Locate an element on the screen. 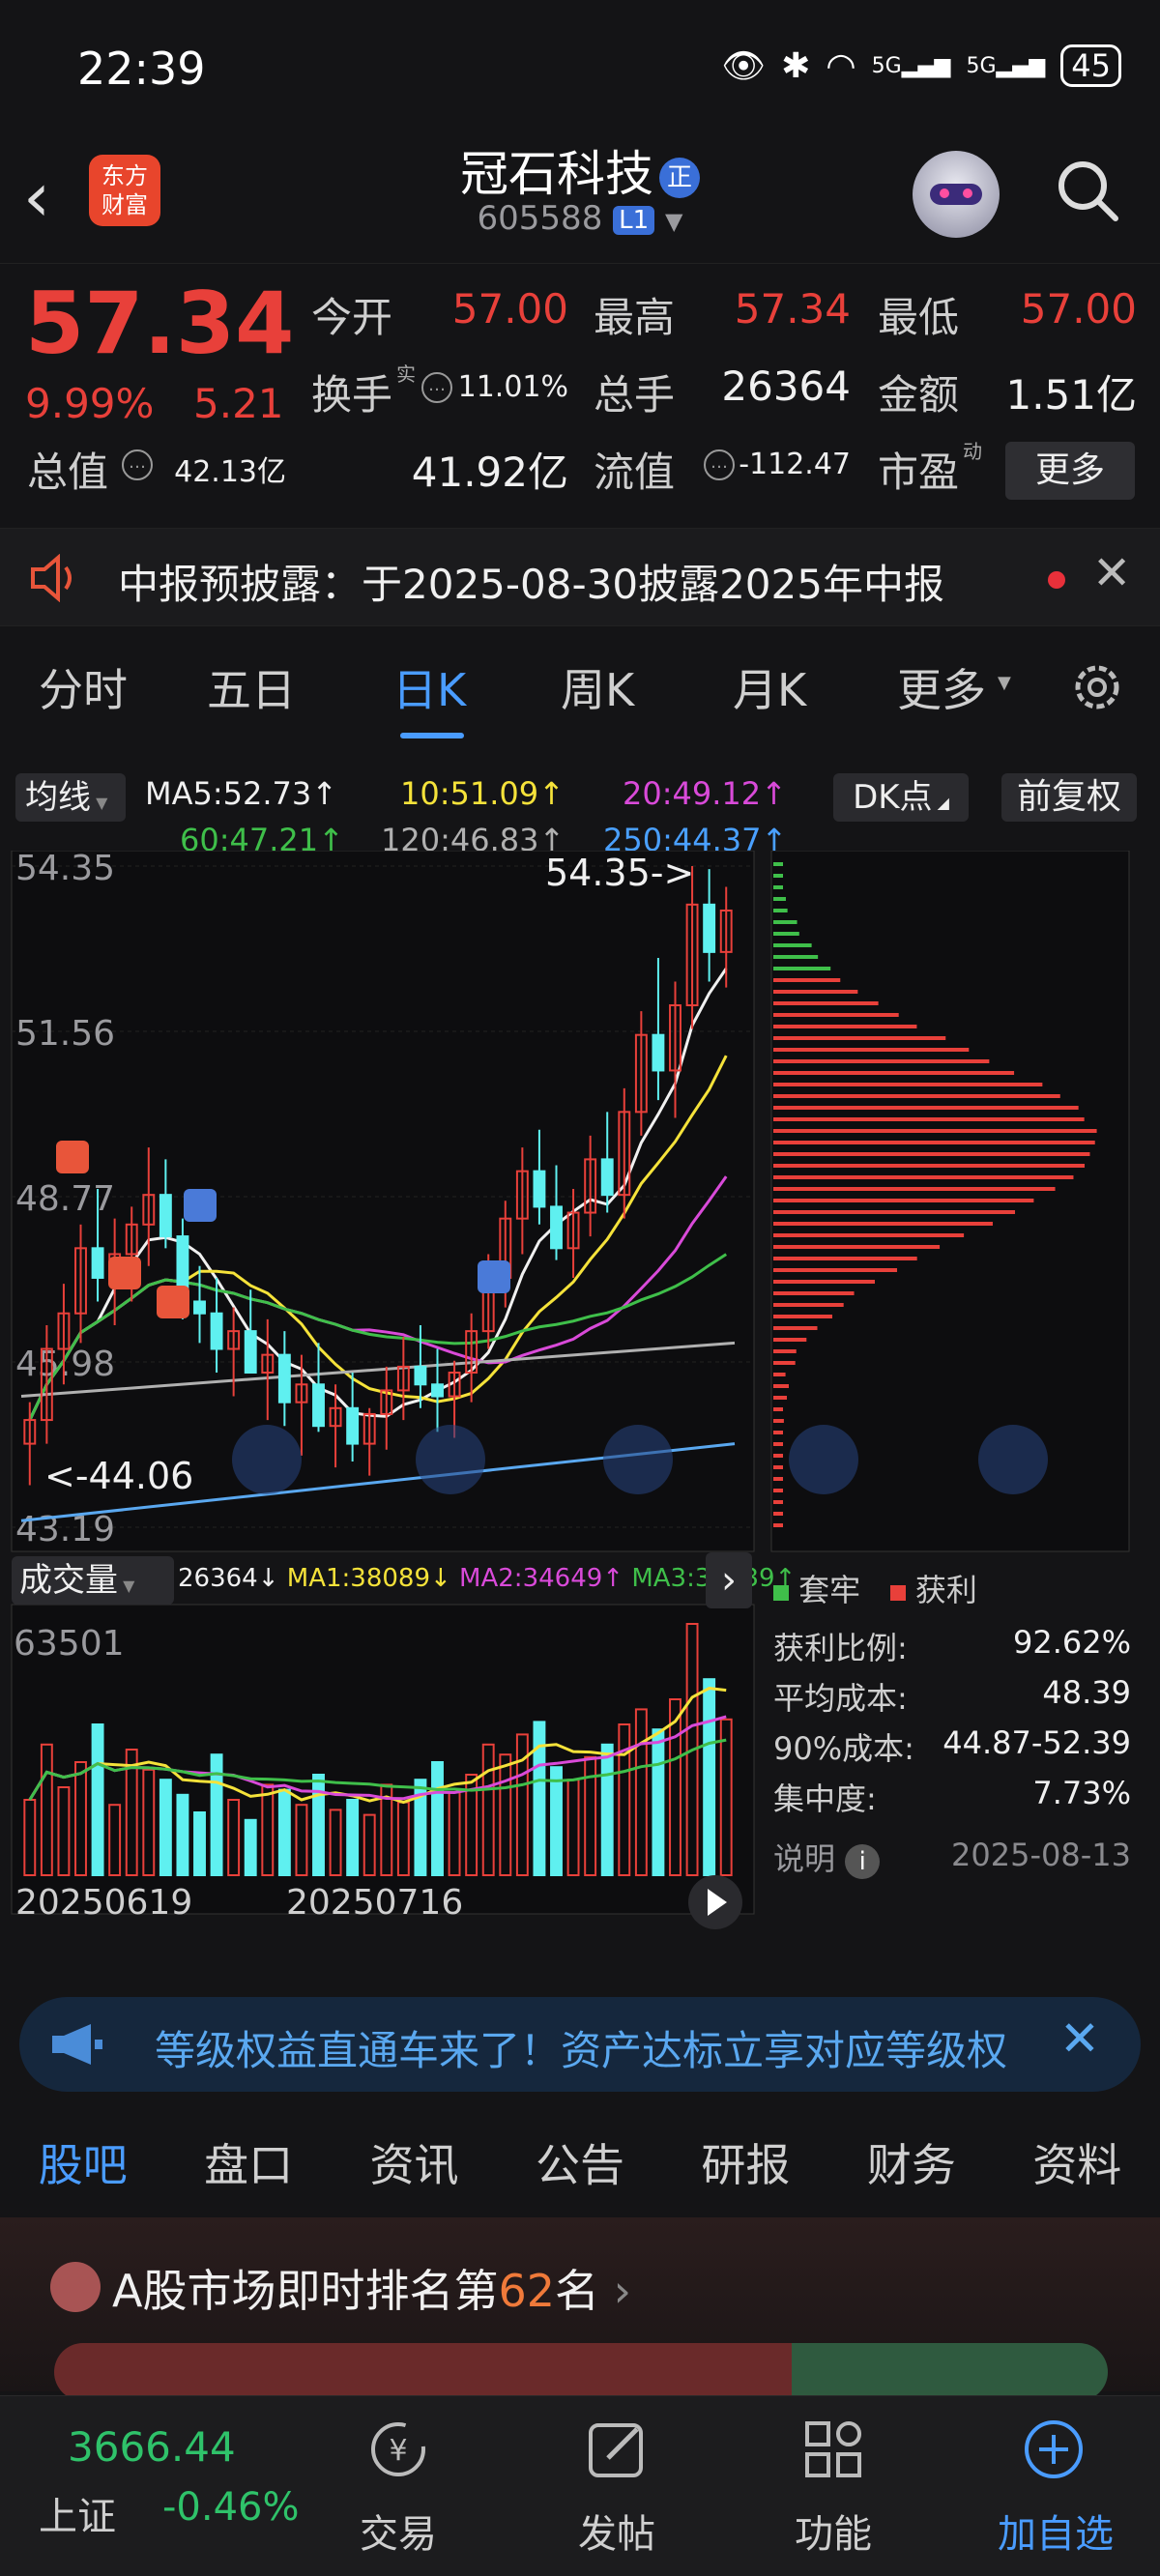  section-tabs: 股吧 盘口 资讯 公告 研报 财务 资料 is located at coordinates (580, 2162).